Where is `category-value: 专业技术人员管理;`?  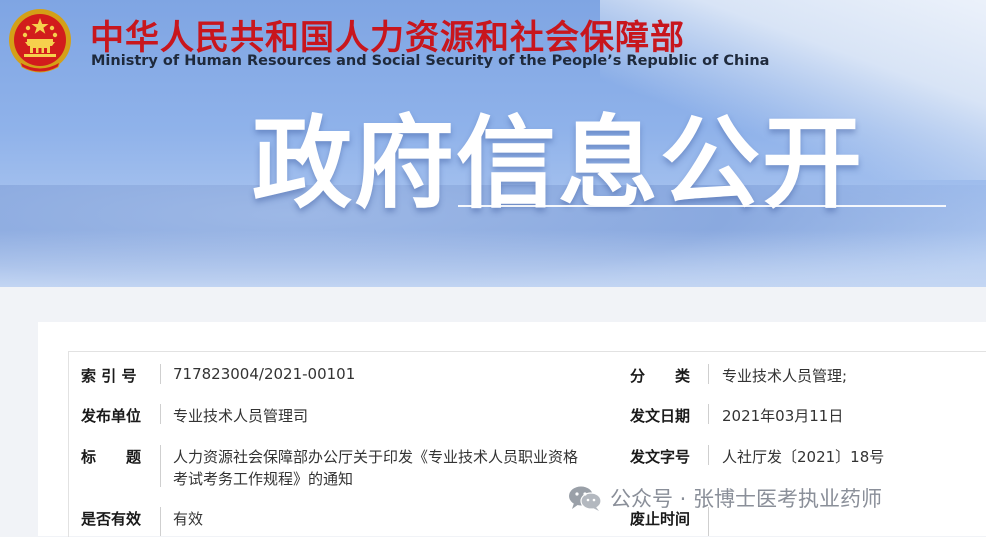 category-value: 专业技术人员管理; is located at coordinates (785, 376).